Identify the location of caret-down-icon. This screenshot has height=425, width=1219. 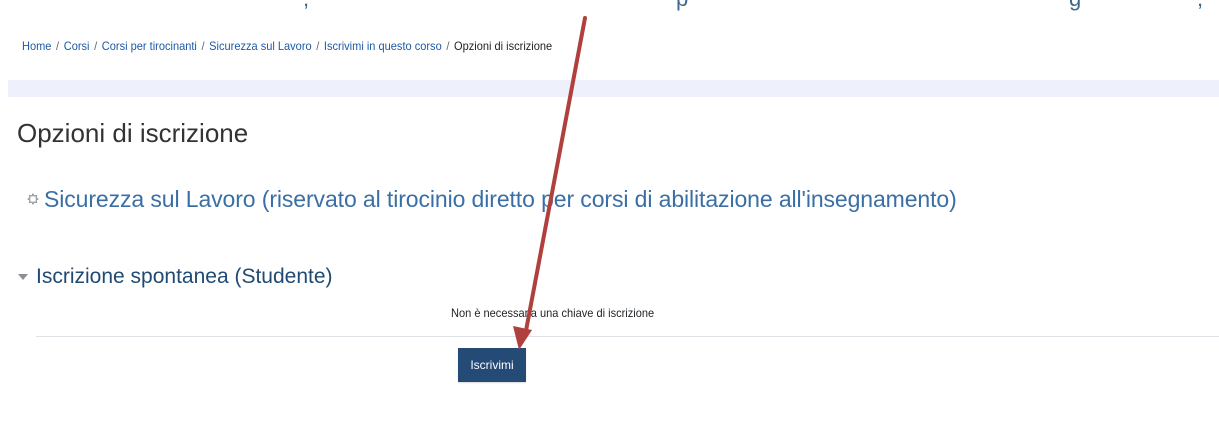
(23, 277).